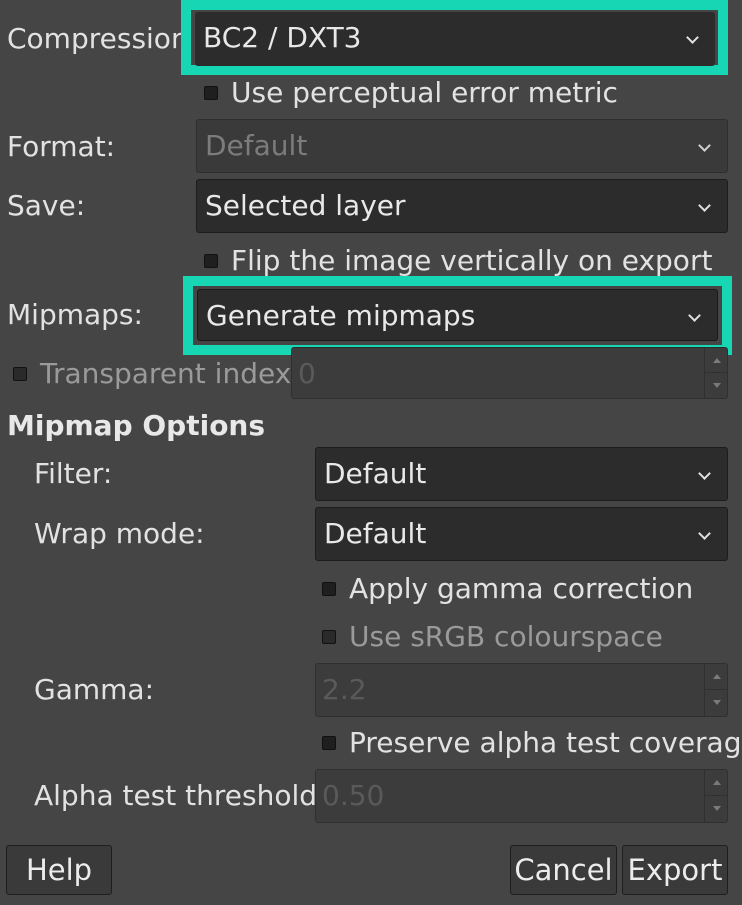 This screenshot has width=742, height=905. Describe the element at coordinates (94, 689) in the screenshot. I see `gamma-label: Gamma:` at that location.